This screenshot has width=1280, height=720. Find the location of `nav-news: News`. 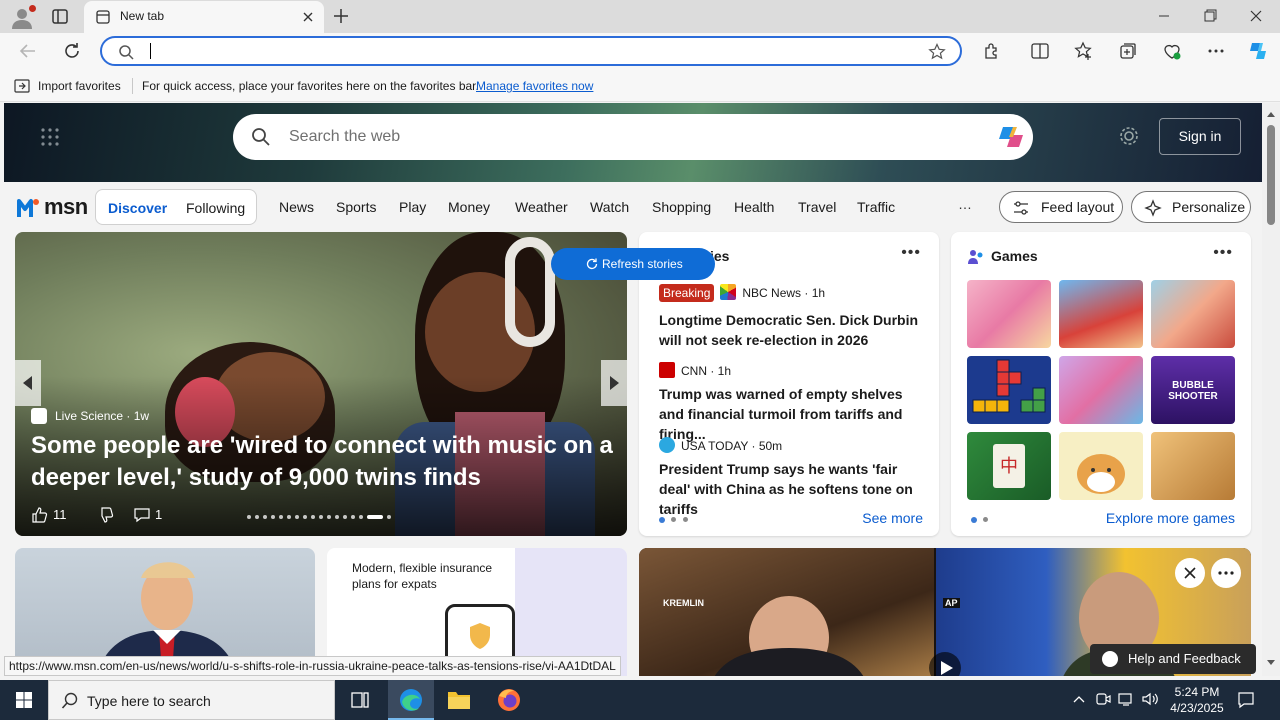

nav-news: News is located at coordinates (296, 207).